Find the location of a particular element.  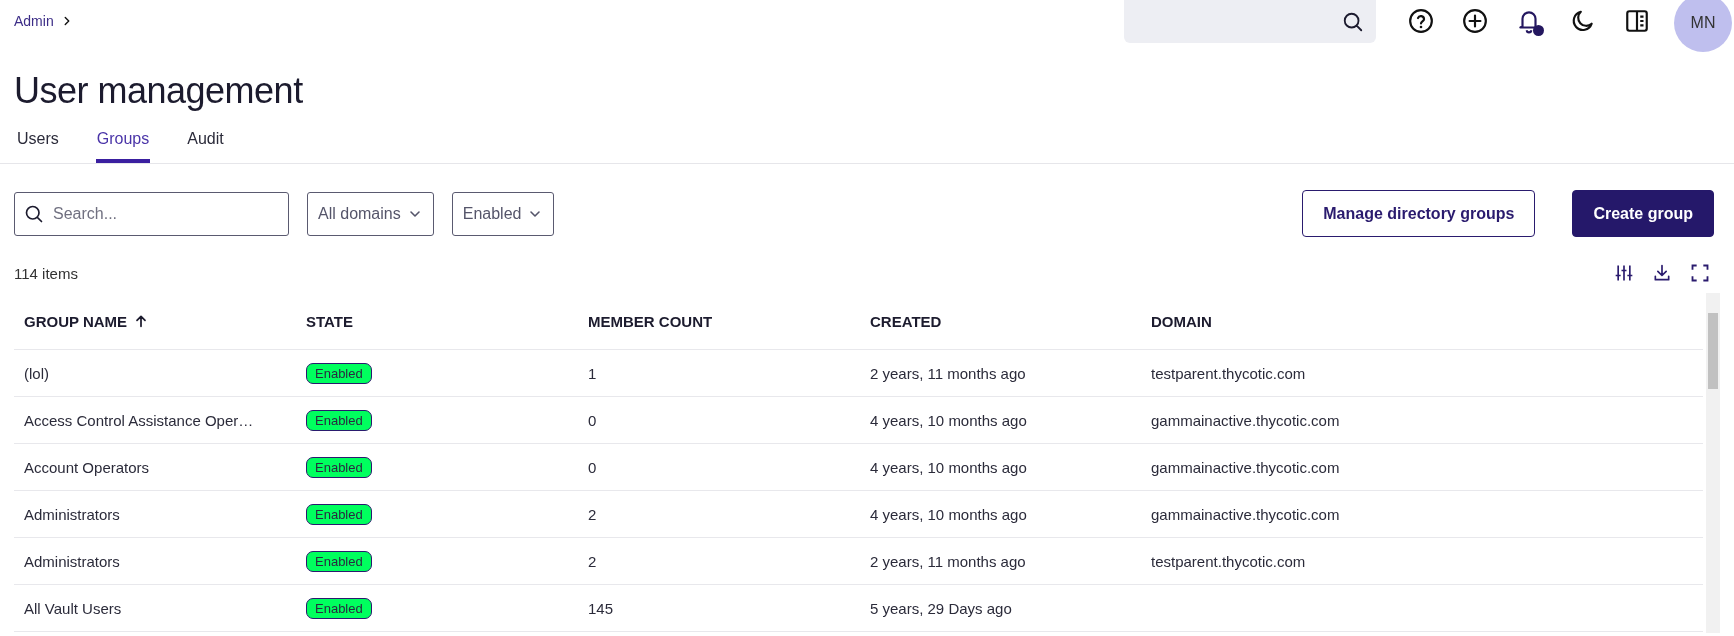

fullscreen-icon is located at coordinates (1700, 273).